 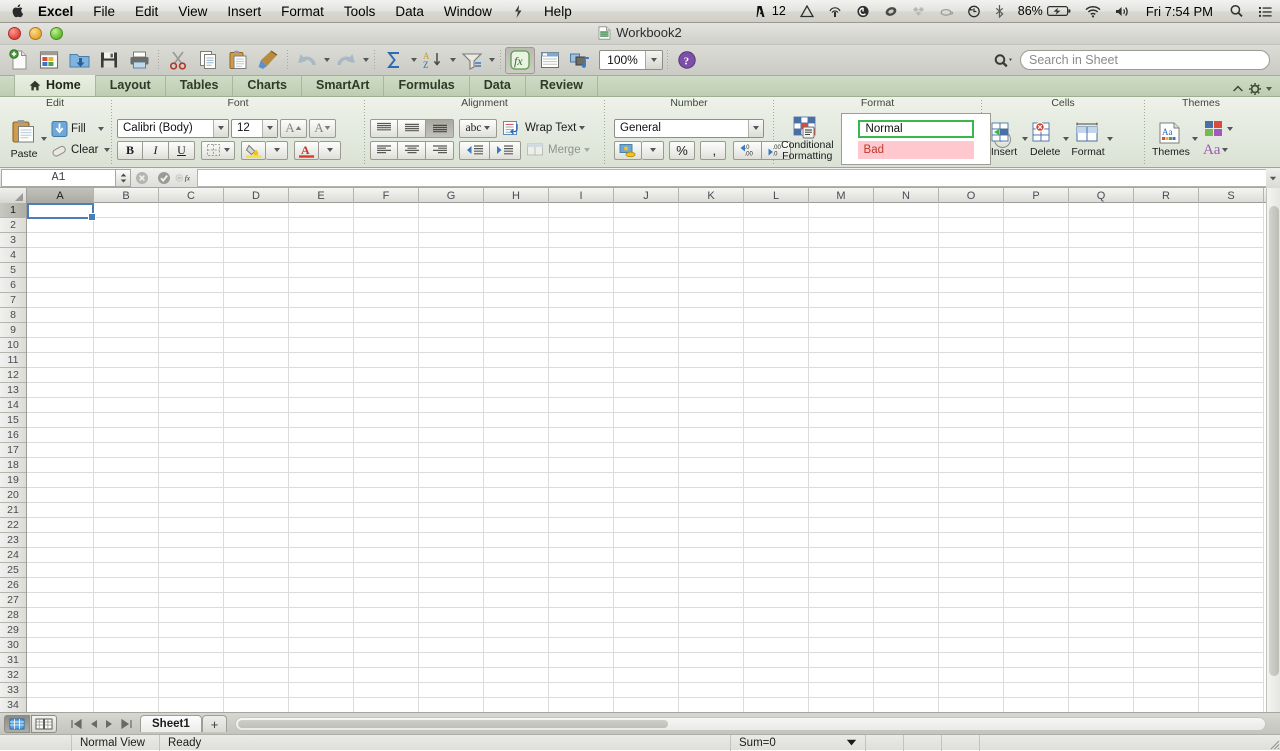 What do you see at coordinates (776, 255) in the screenshot?
I see `cell-L4` at bounding box center [776, 255].